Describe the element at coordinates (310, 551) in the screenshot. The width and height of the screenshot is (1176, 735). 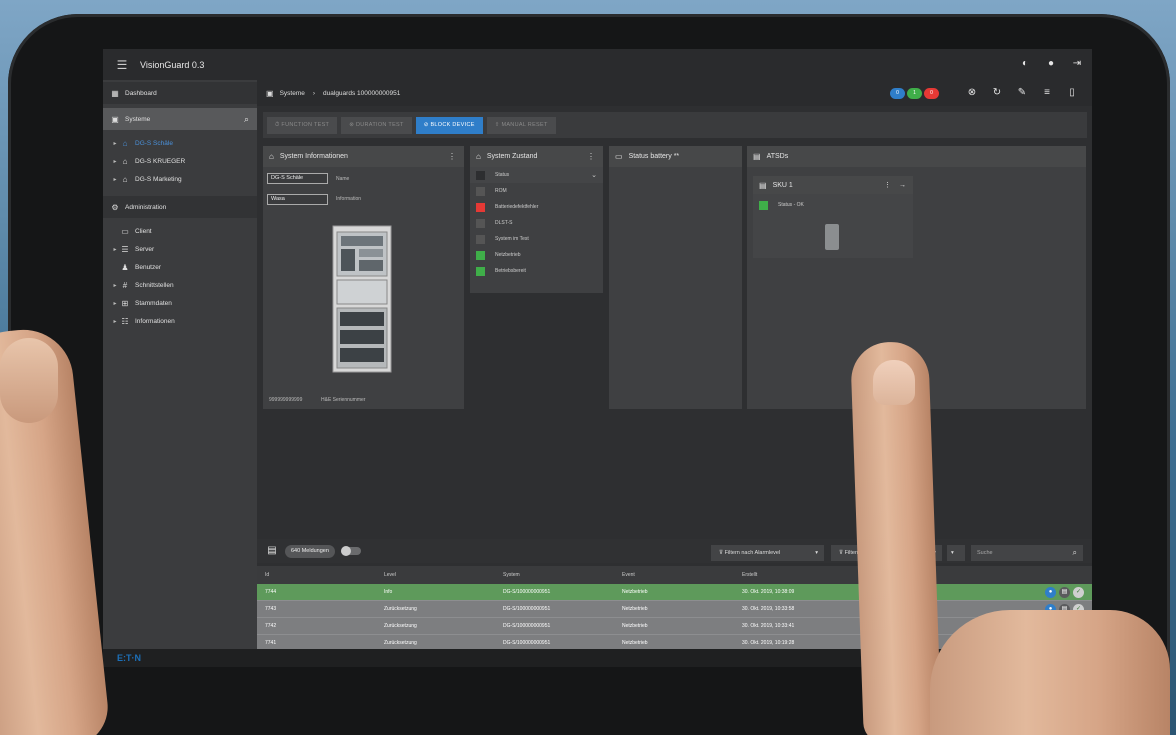
I see `notification-count: 640 Meldungen` at that location.